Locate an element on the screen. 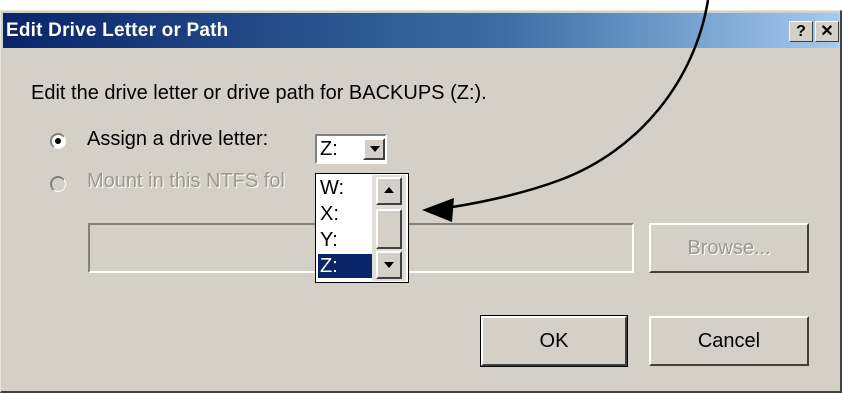  arrowhead-icon is located at coordinates (438, 210).